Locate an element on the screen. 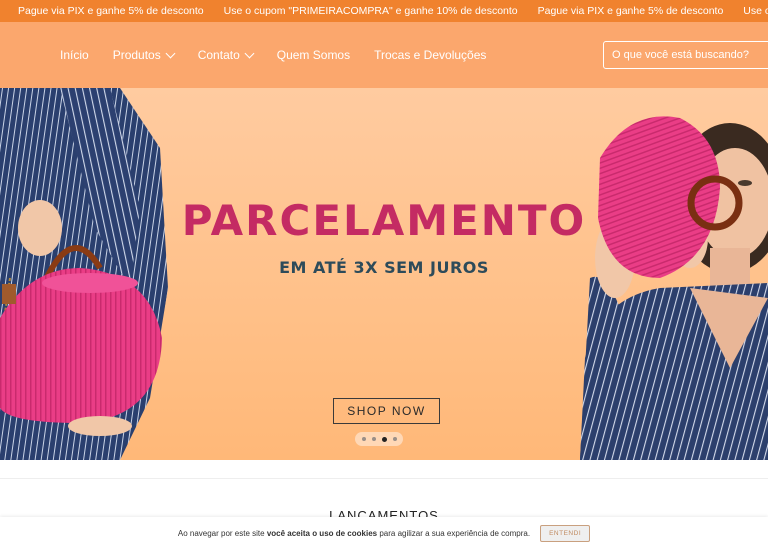 The image size is (768, 550). nav-item-inicio: Início is located at coordinates (74, 55).